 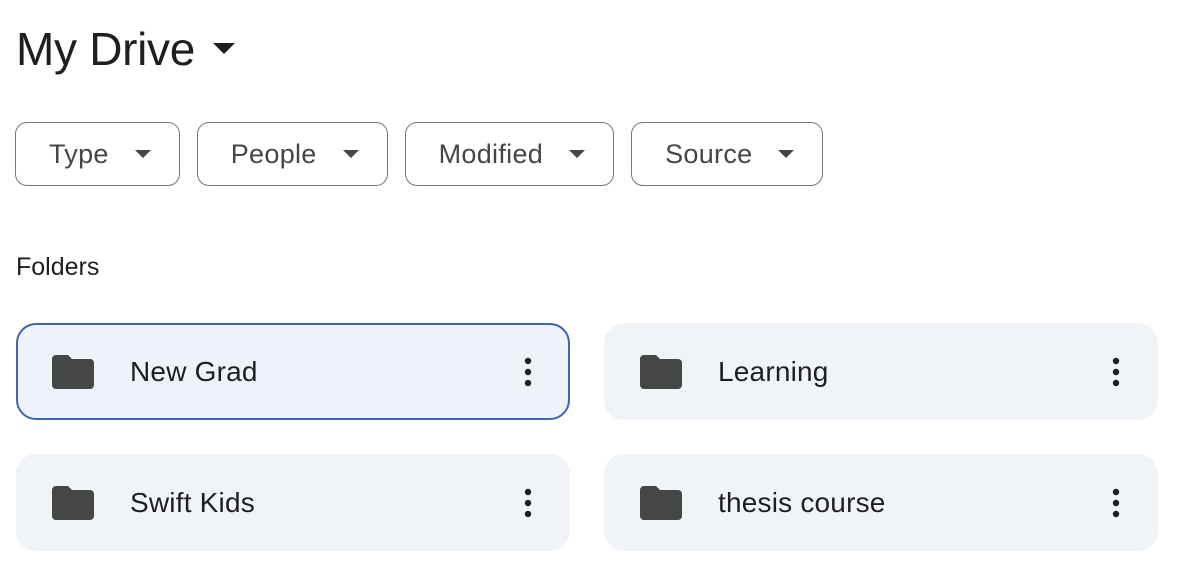 I want to click on folder-card-learning: Learning, so click(x=881, y=371).